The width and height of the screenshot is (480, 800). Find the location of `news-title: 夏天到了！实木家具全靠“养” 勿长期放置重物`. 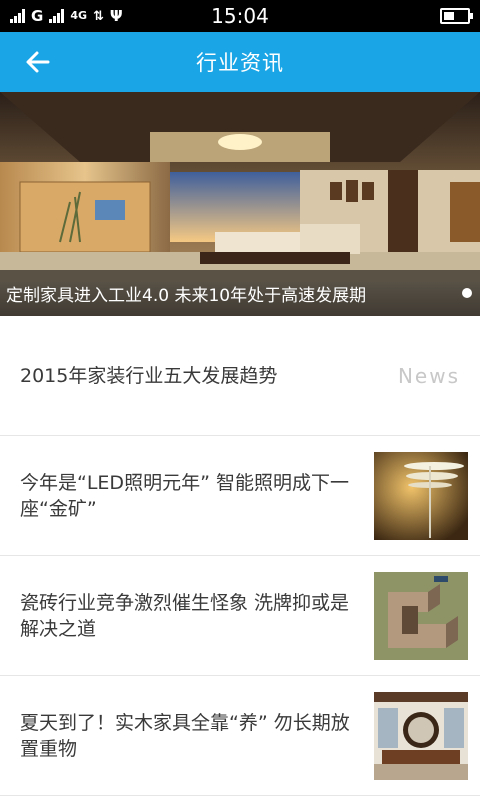

news-title: 夏天到了！实木家具全靠“养” 勿长期放置重物 is located at coordinates (185, 735).